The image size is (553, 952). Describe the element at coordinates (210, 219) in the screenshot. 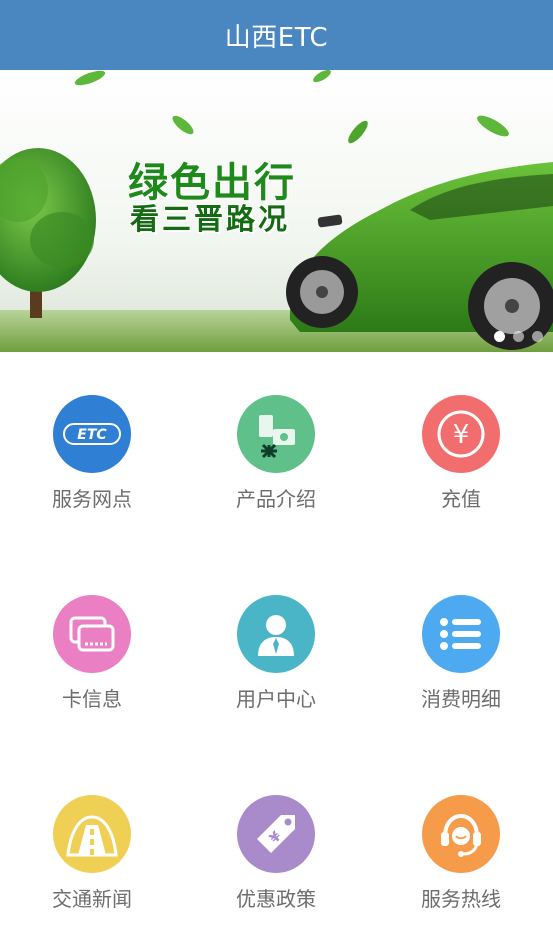

I see `banner-slogan-line2: 看三晋路况` at that location.